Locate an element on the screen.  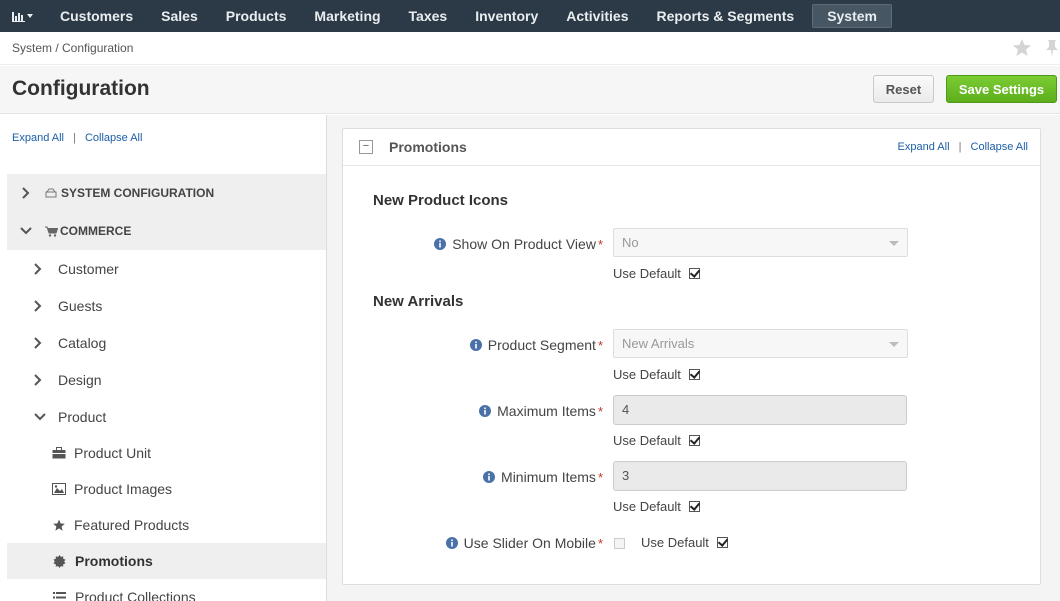
save-settings-button: Save Settings is located at coordinates (1001, 89).